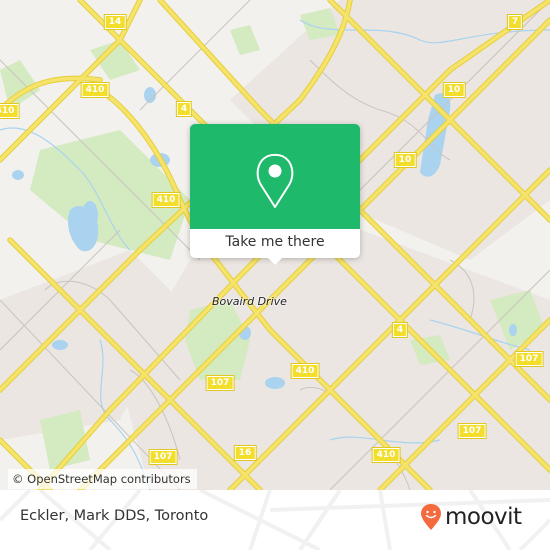 This screenshot has height=550, width=550. Describe the element at coordinates (114, 516) in the screenshot. I see `place-title: Eckler, Mark DDS, Toronto` at that location.